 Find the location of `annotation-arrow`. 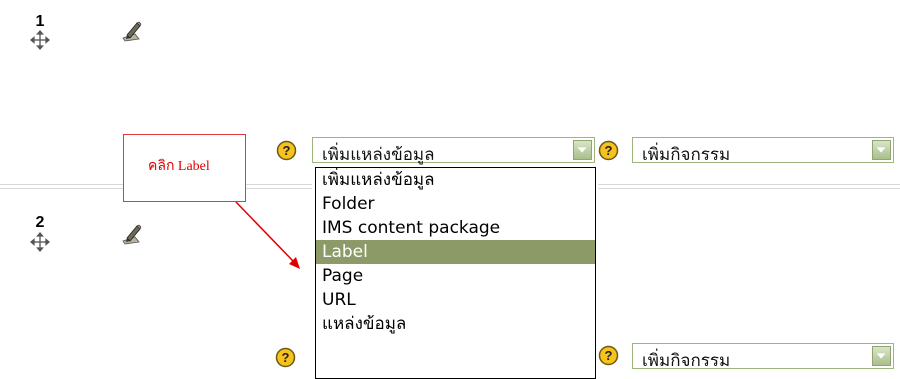

annotation-arrow is located at coordinates (267, 235).